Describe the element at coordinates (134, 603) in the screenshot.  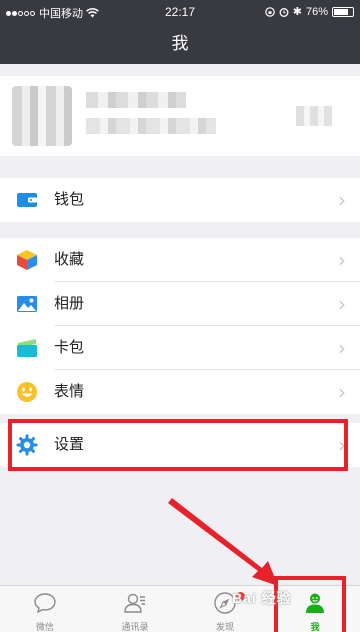
I see `contacts-icon` at that location.